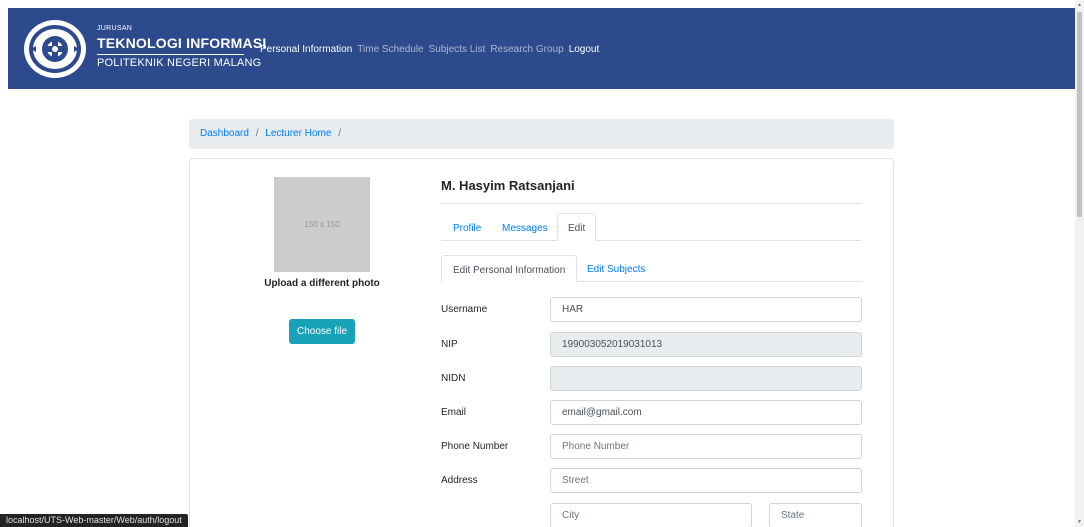  I want to click on scroll-up-arrow-icon: ▲, so click(1079, 5).